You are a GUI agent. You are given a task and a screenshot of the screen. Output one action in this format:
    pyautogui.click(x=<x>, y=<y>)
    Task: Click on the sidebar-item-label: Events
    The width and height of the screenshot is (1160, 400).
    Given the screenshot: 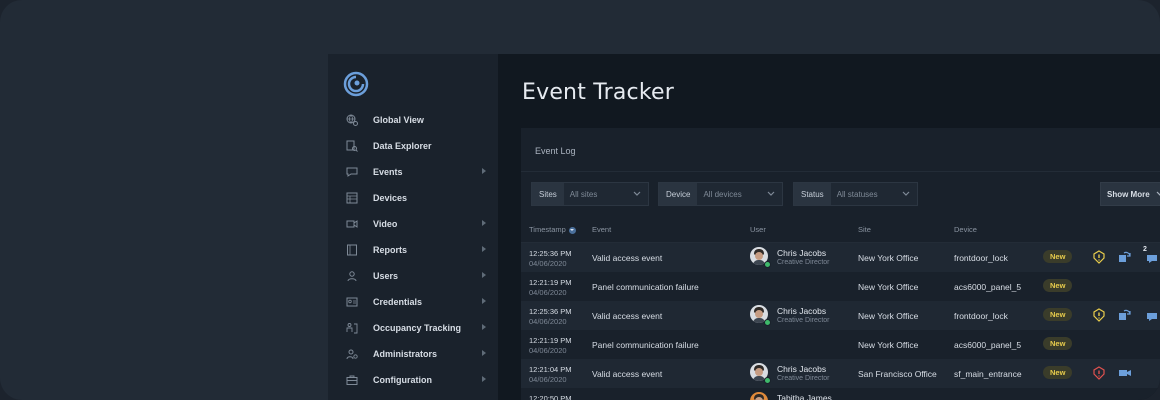 What is the action you would take?
    pyautogui.click(x=388, y=172)
    